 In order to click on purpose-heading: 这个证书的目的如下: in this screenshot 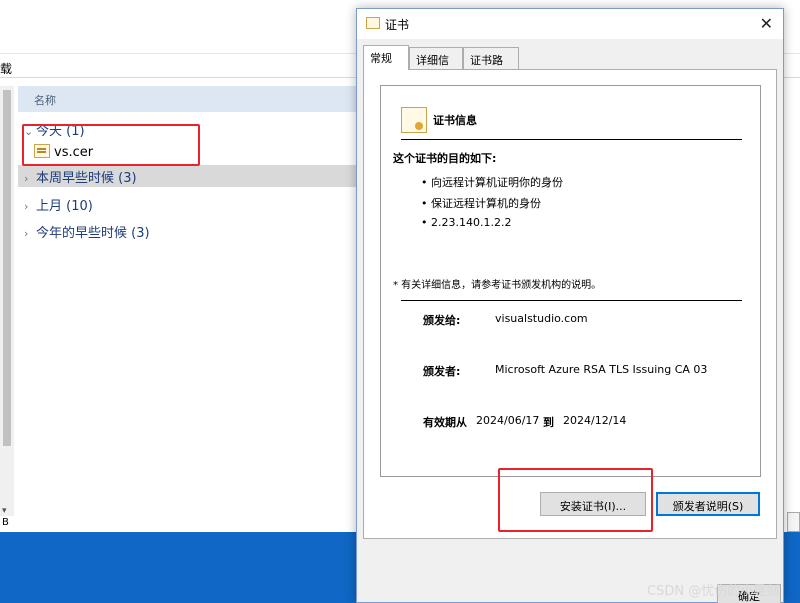, I will do `click(445, 158)`.